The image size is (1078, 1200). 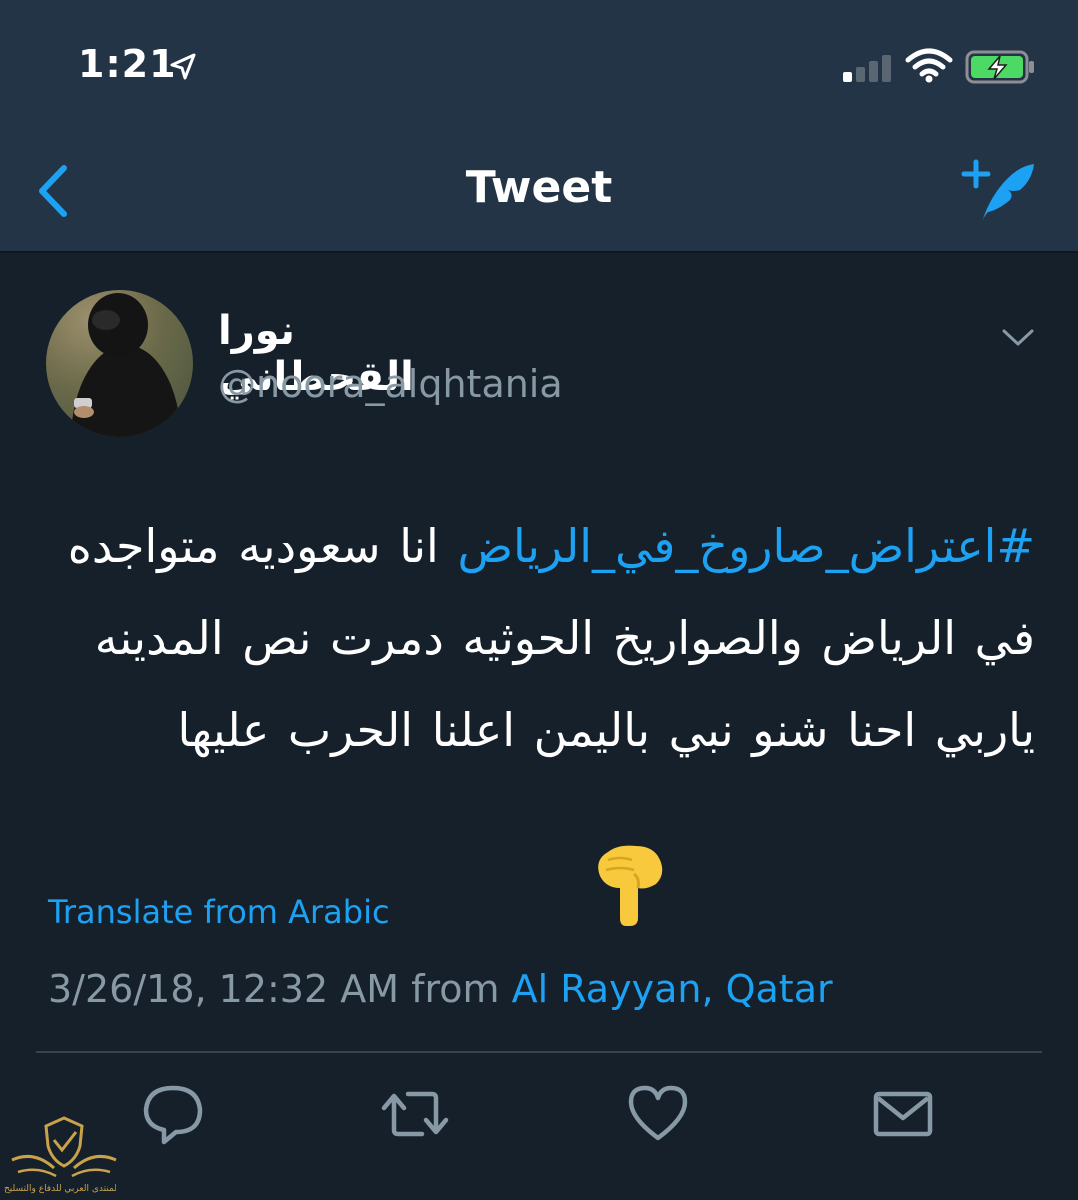 What do you see at coordinates (126, 365) in the screenshot?
I see `avatar-figure` at bounding box center [126, 365].